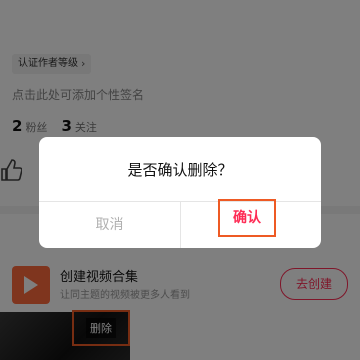 Image resolution: width=360 pixels, height=360 pixels. I want to click on cancel-button: 取消, so click(109, 225).